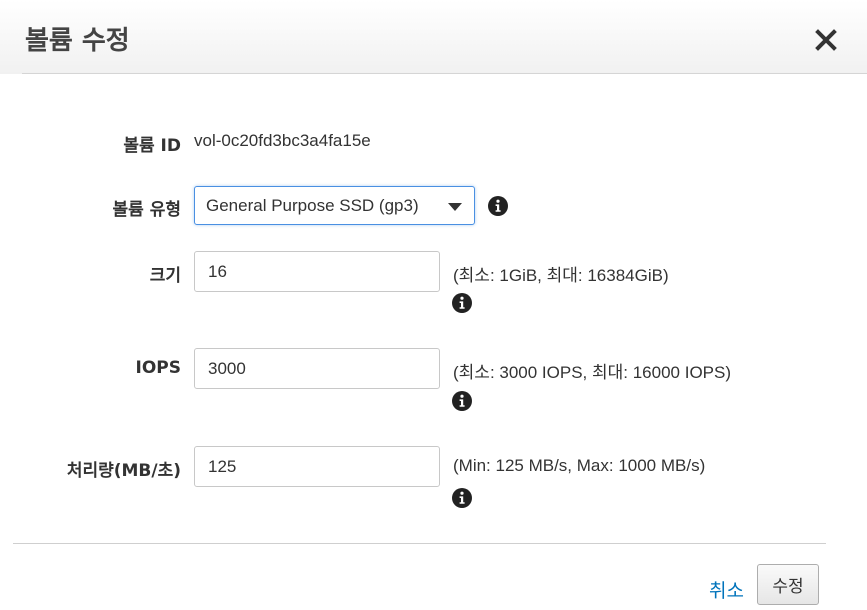 This screenshot has width=867, height=610. What do you see at coordinates (317, 368) in the screenshot?
I see `iops-input` at bounding box center [317, 368].